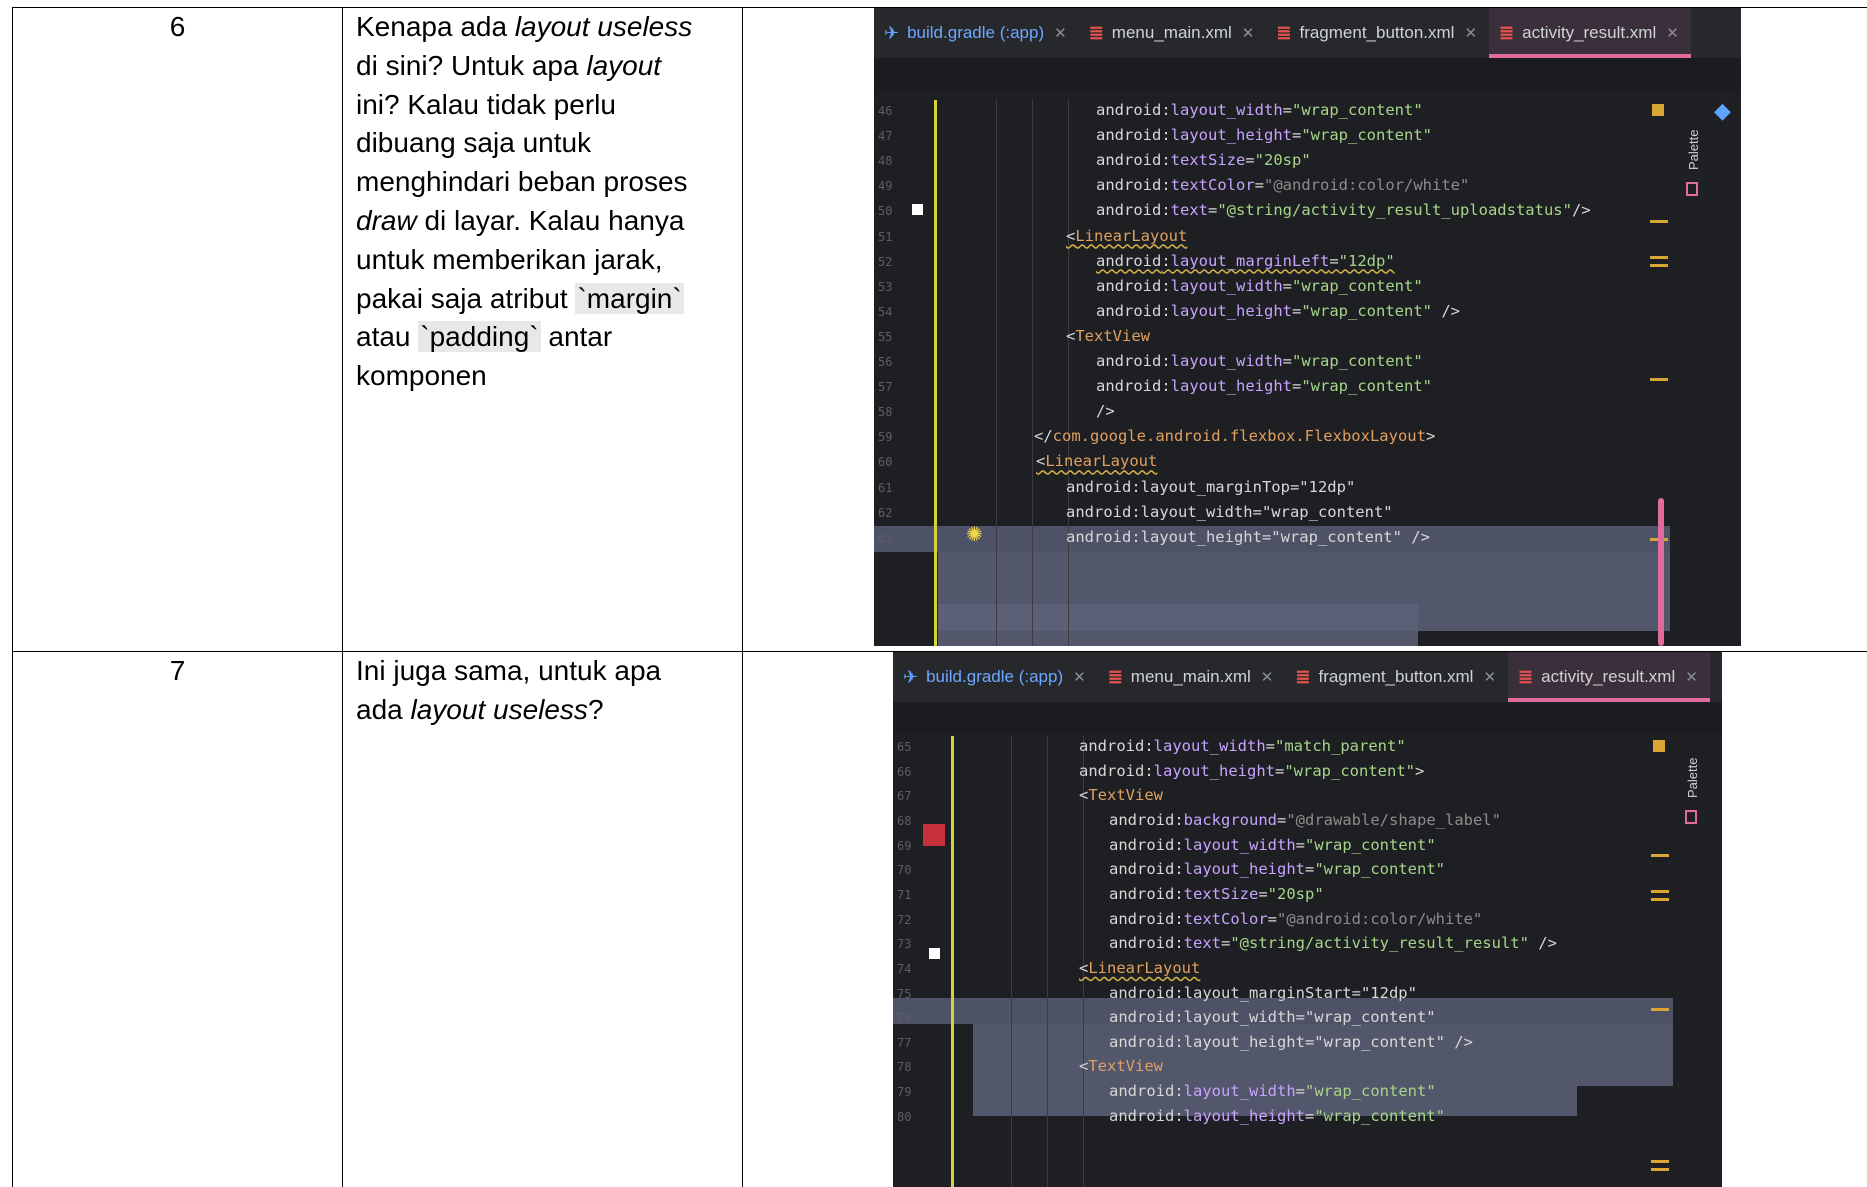  Describe the element at coordinates (1251, 771) in the screenshot. I see `code-line: android:layout_height="wrap_content">` at that location.